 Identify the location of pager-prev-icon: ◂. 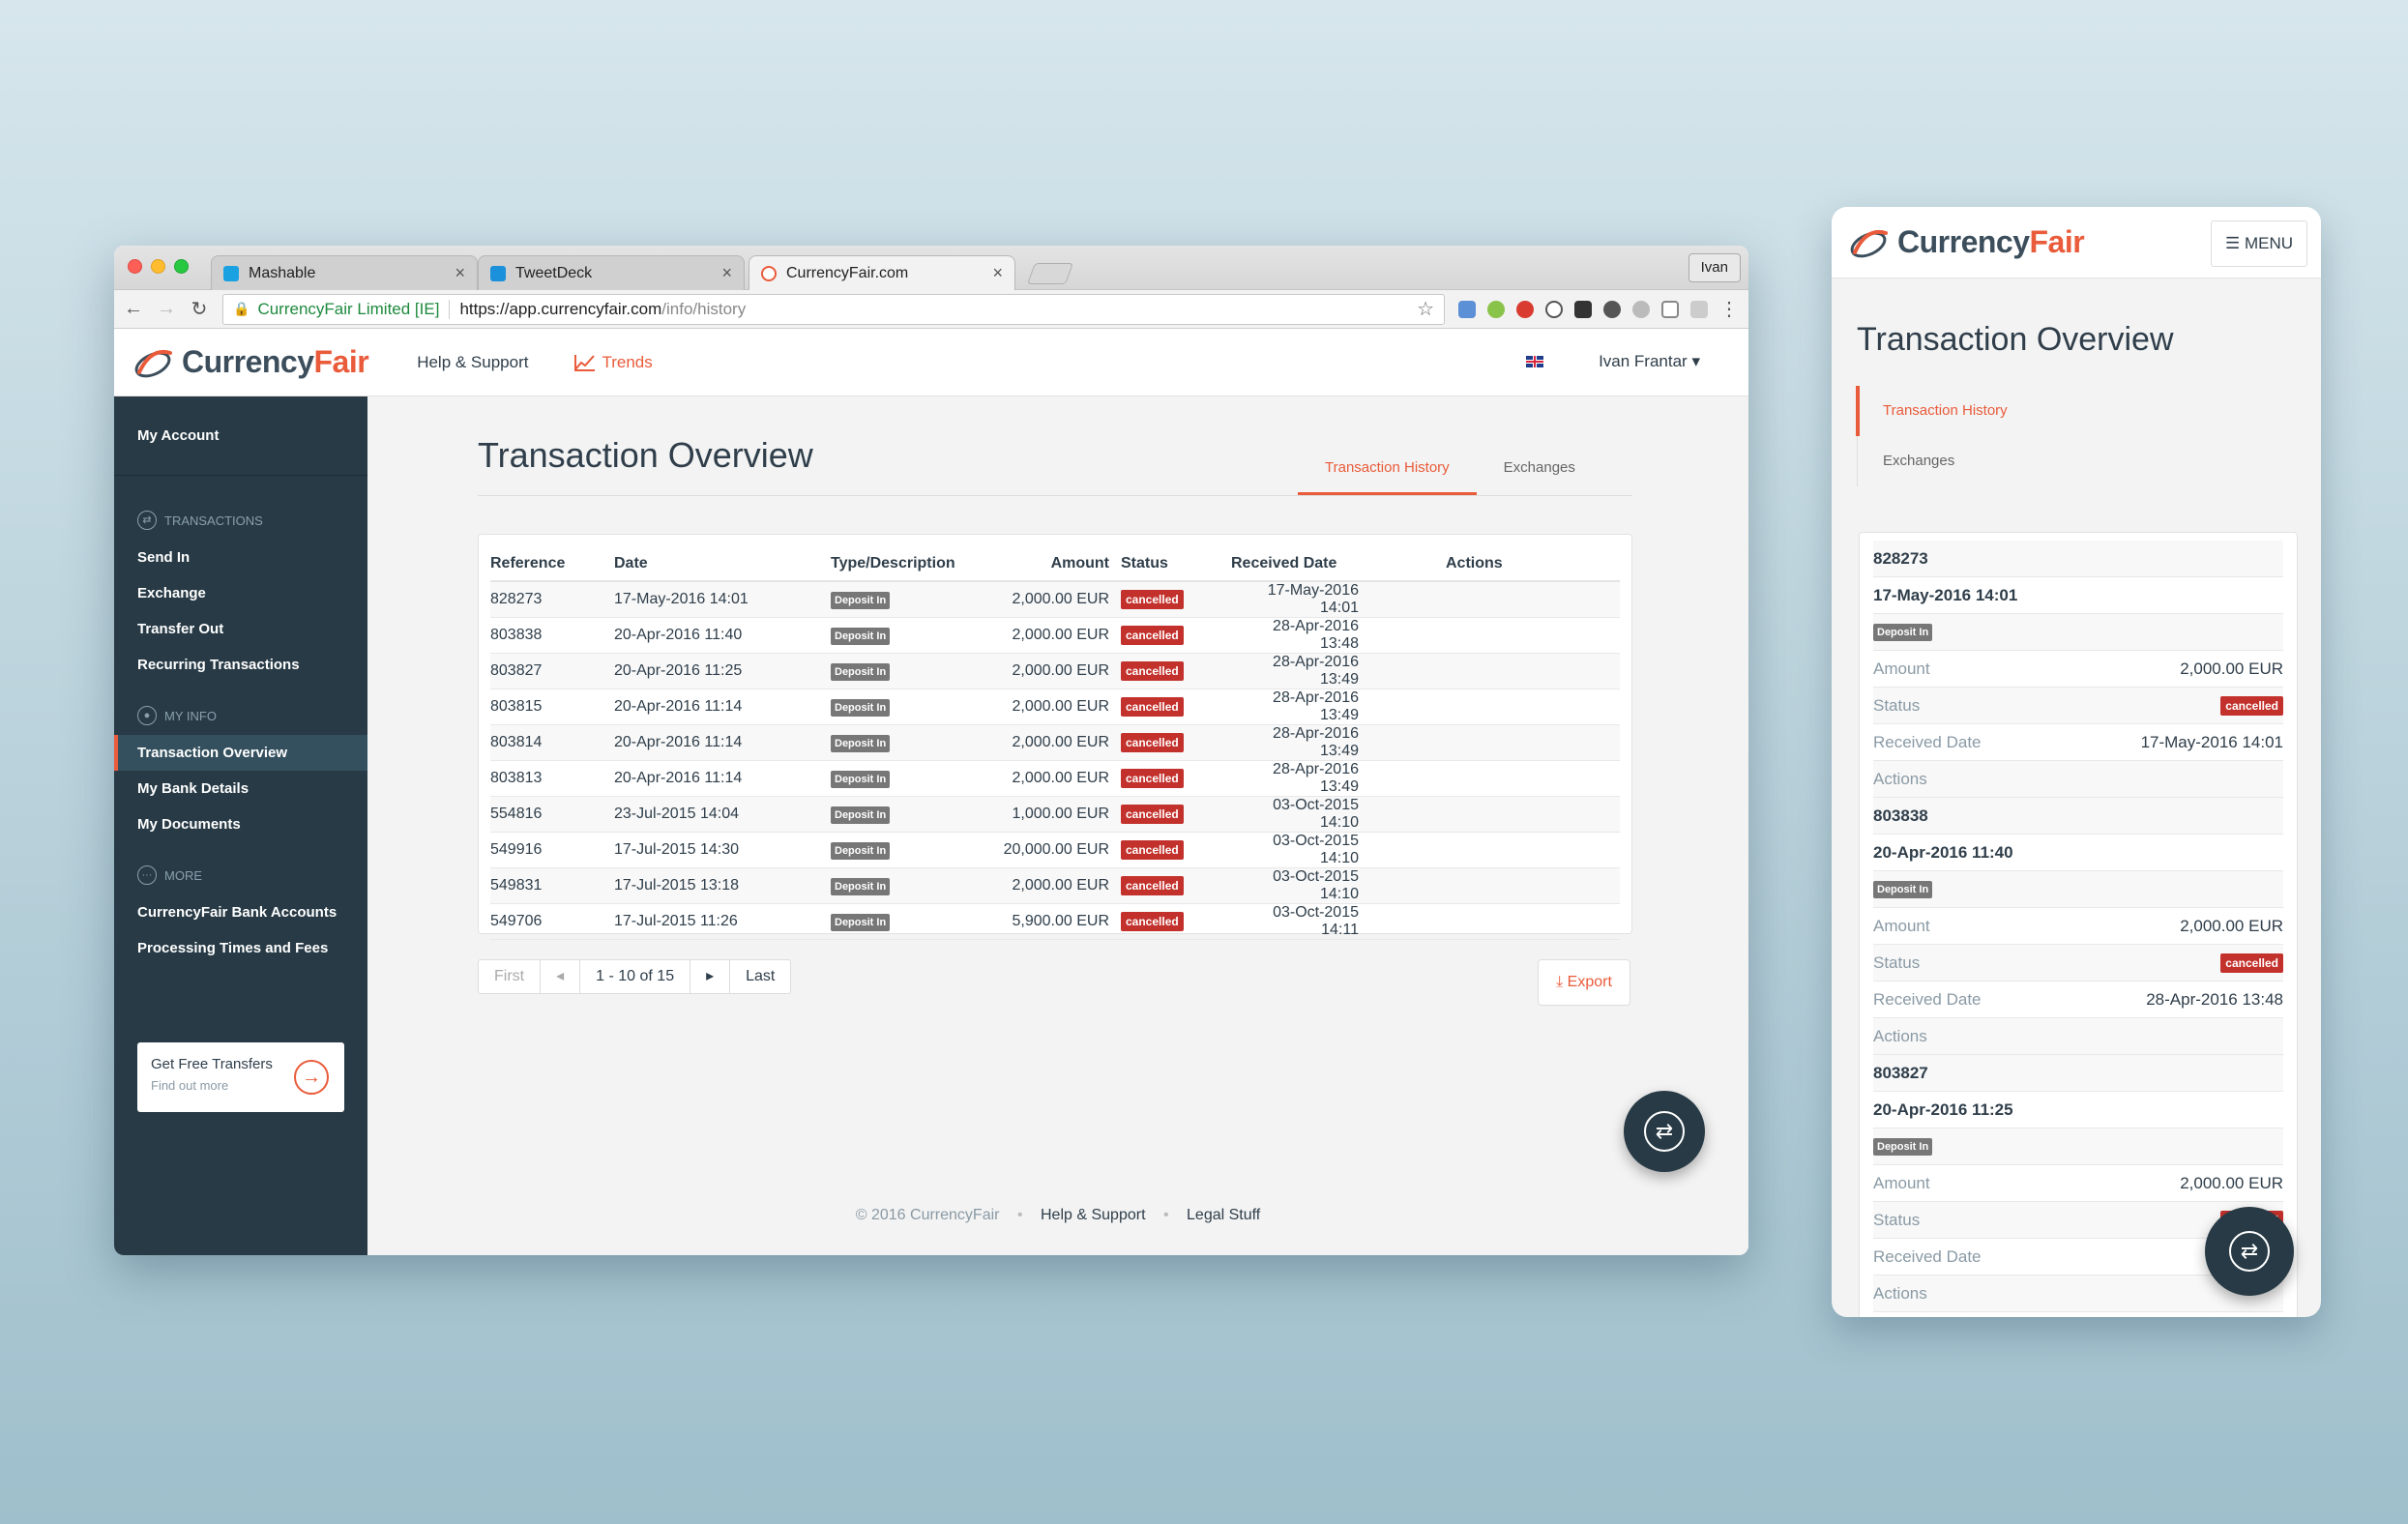
(561, 976).